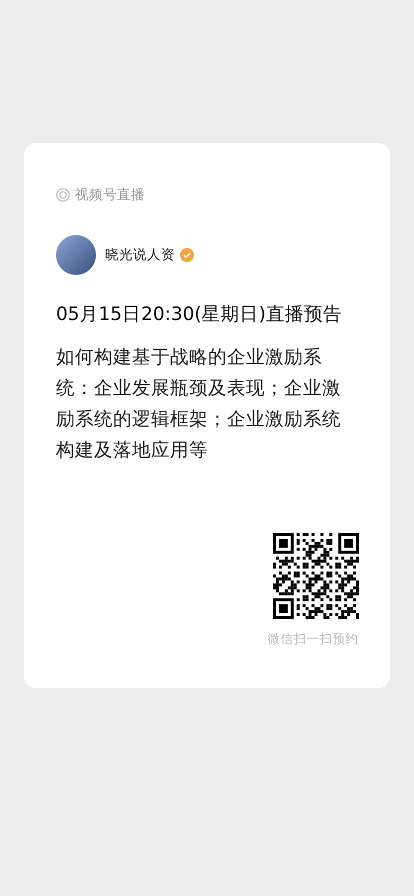 Image resolution: width=414 pixels, height=896 pixels. What do you see at coordinates (76, 255) in the screenshot?
I see `avatar` at bounding box center [76, 255].